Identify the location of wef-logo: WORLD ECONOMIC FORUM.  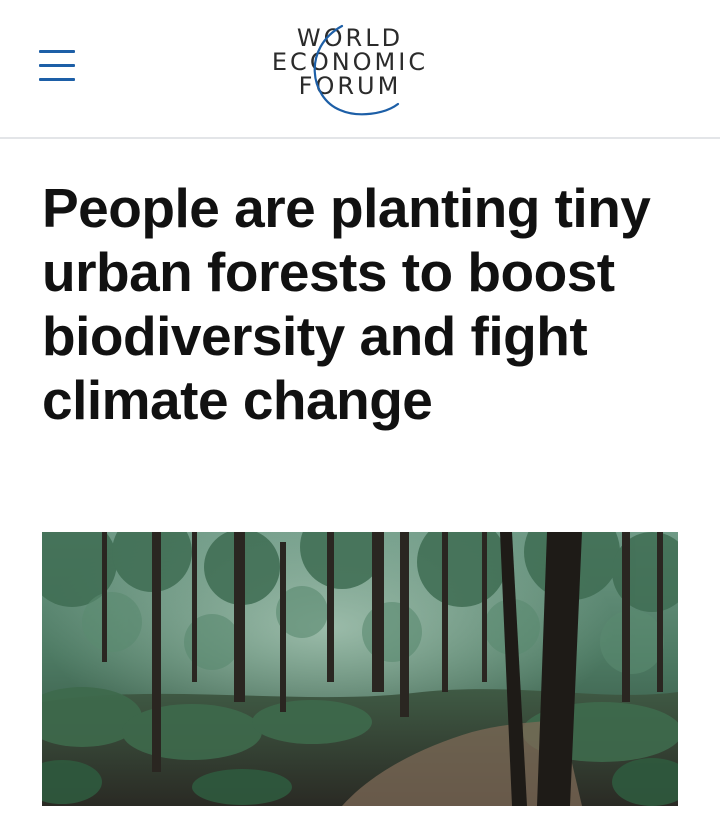
(350, 70).